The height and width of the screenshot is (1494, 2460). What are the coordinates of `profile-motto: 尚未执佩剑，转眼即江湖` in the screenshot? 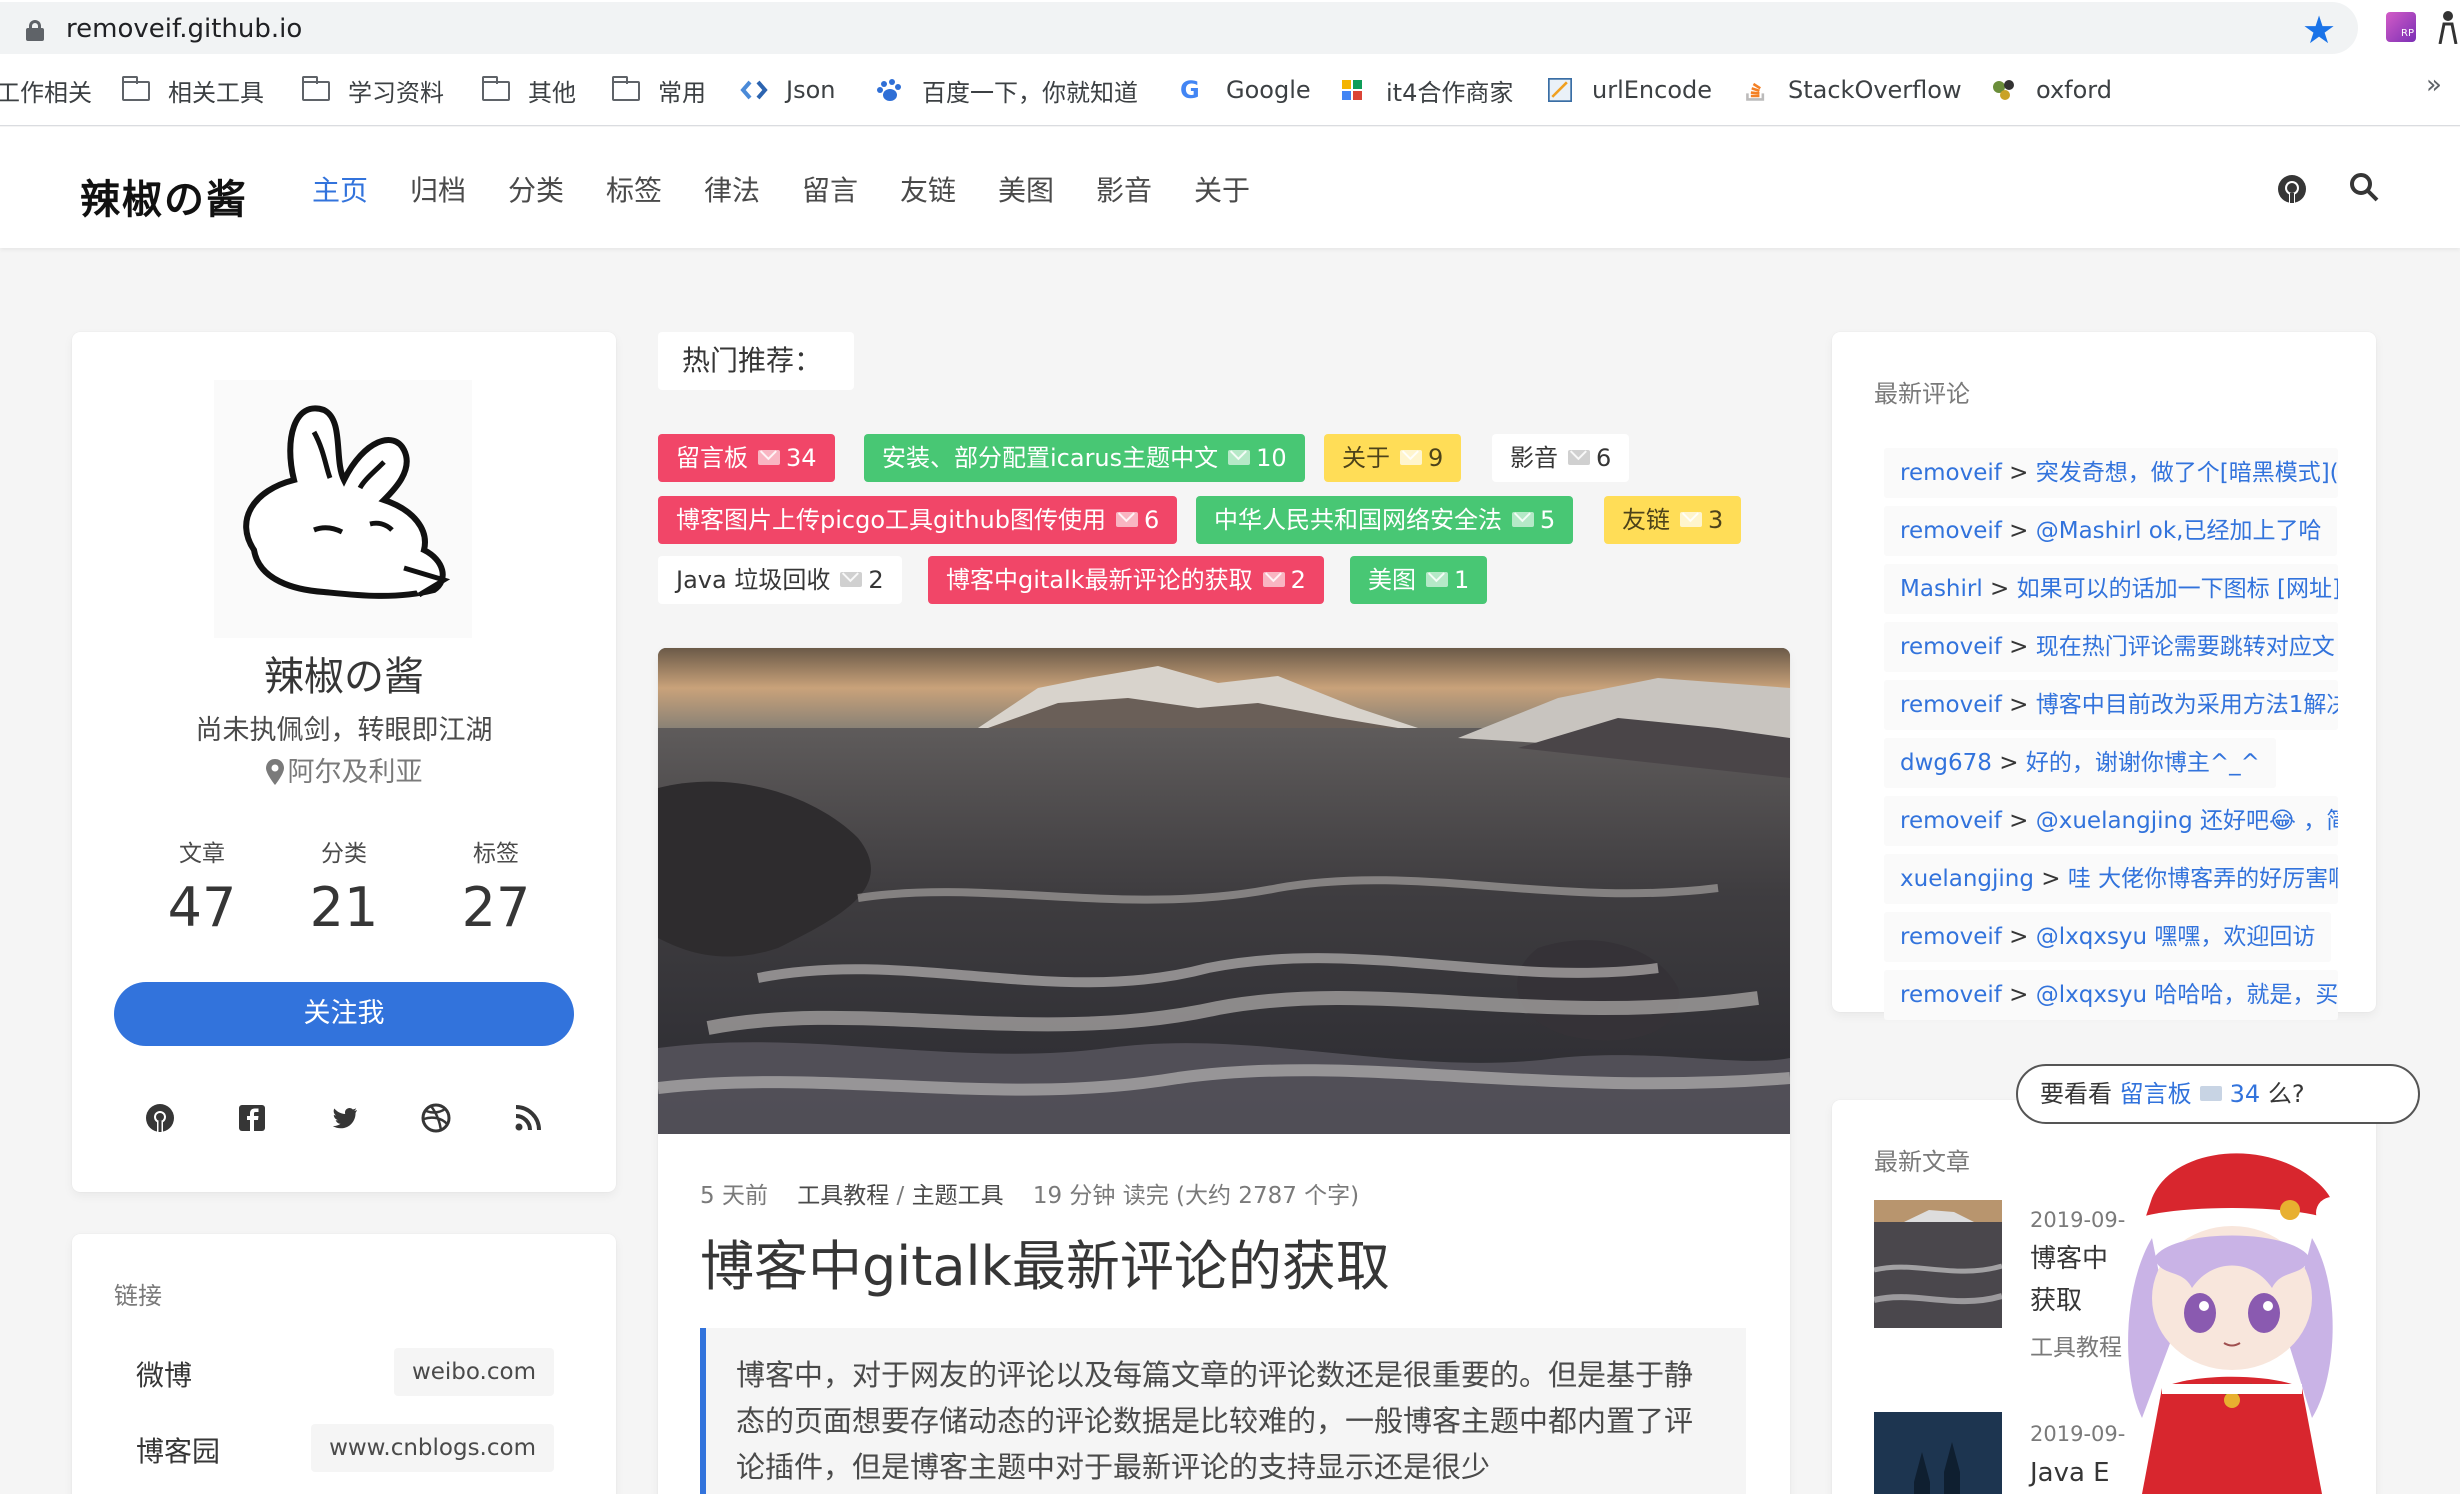 It's located at (344, 730).